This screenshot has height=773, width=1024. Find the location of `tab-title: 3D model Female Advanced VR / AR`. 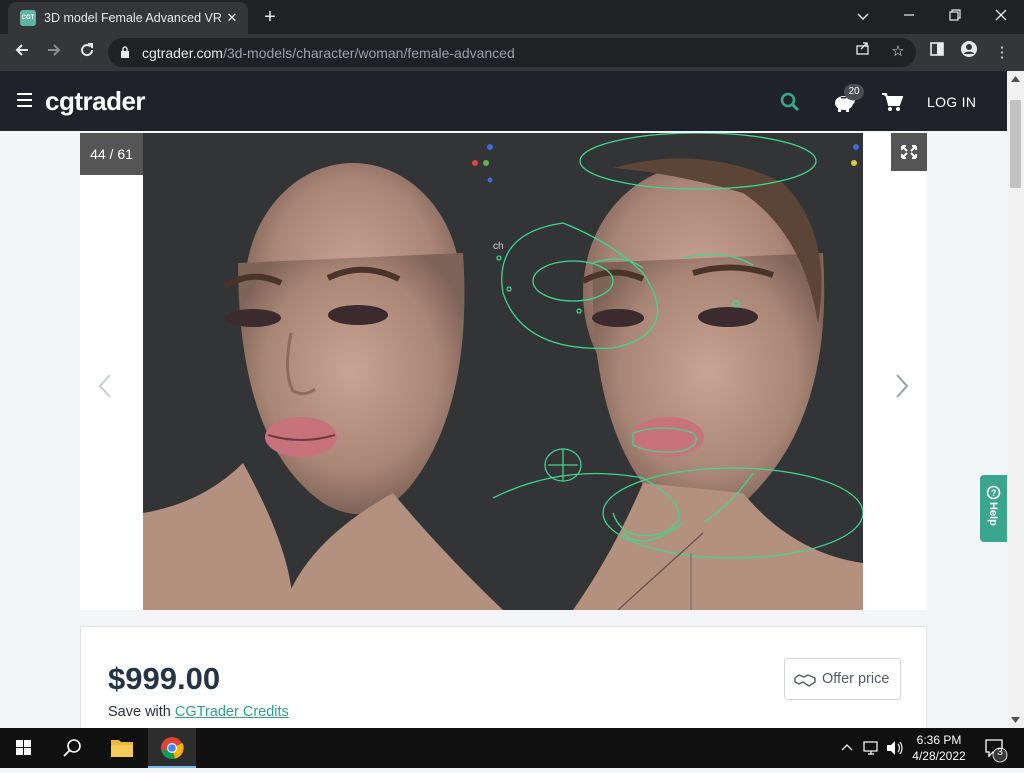

tab-title: 3D model Female Advanced VR / AR is located at coordinates (134, 18).